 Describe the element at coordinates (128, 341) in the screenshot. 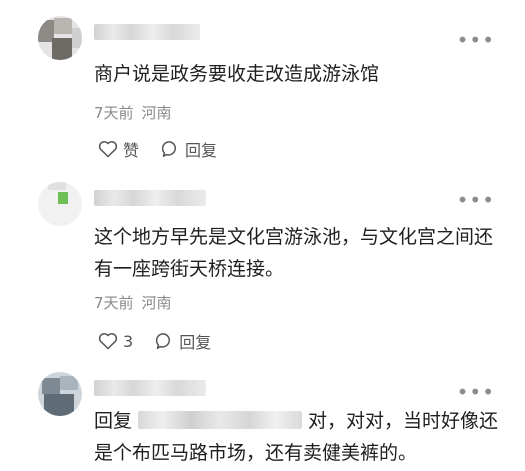

I see `like-count: 3` at that location.